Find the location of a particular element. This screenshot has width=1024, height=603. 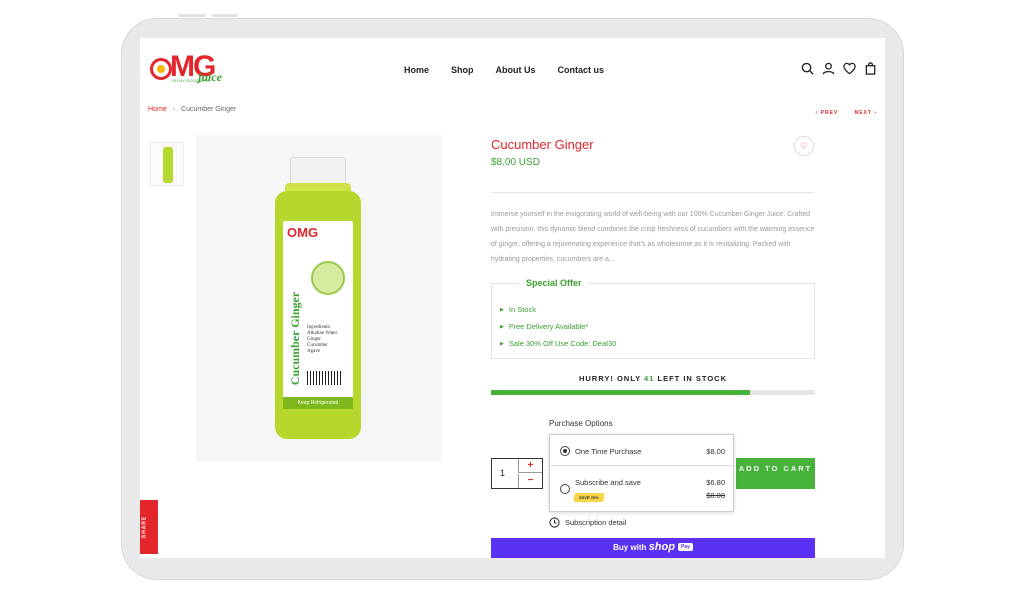

user-icon is located at coordinates (828, 68).